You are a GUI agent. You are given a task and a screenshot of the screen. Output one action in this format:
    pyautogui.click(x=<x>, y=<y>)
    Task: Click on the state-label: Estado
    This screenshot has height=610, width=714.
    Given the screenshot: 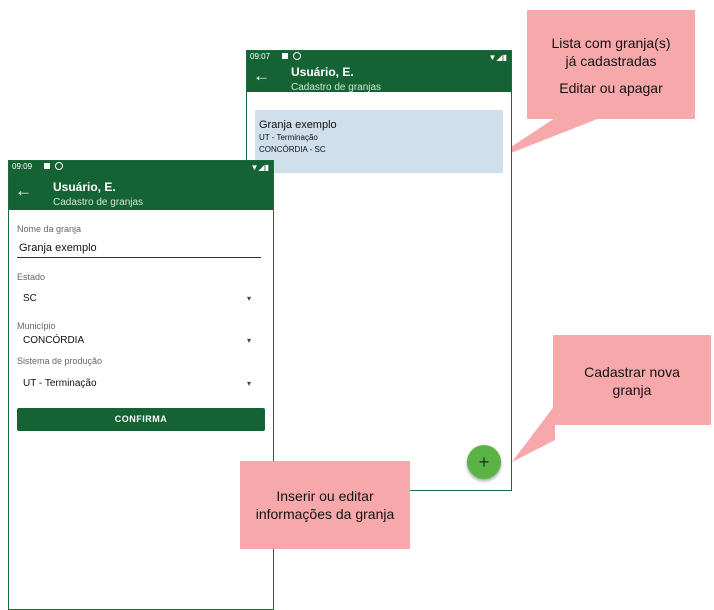 What is the action you would take?
    pyautogui.click(x=31, y=277)
    